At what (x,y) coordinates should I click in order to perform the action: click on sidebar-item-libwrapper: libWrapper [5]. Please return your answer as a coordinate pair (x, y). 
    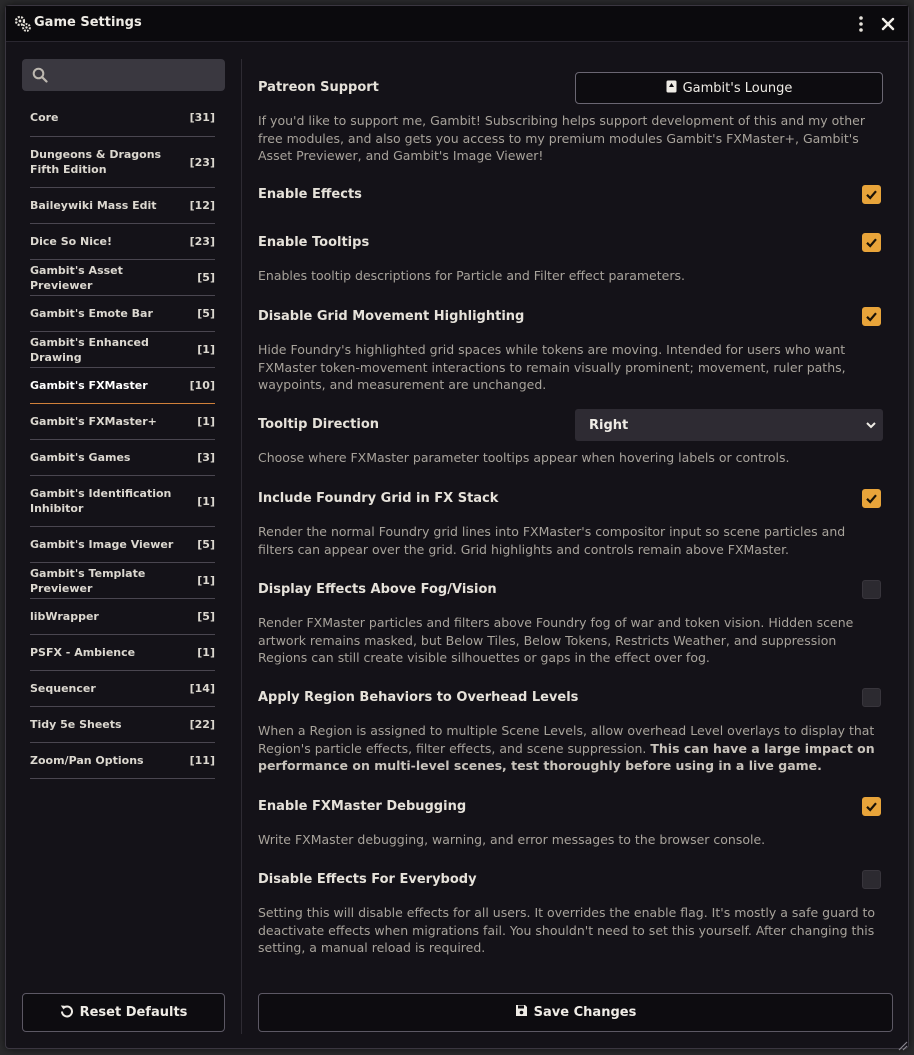
    Looking at the image, I should click on (122, 617).